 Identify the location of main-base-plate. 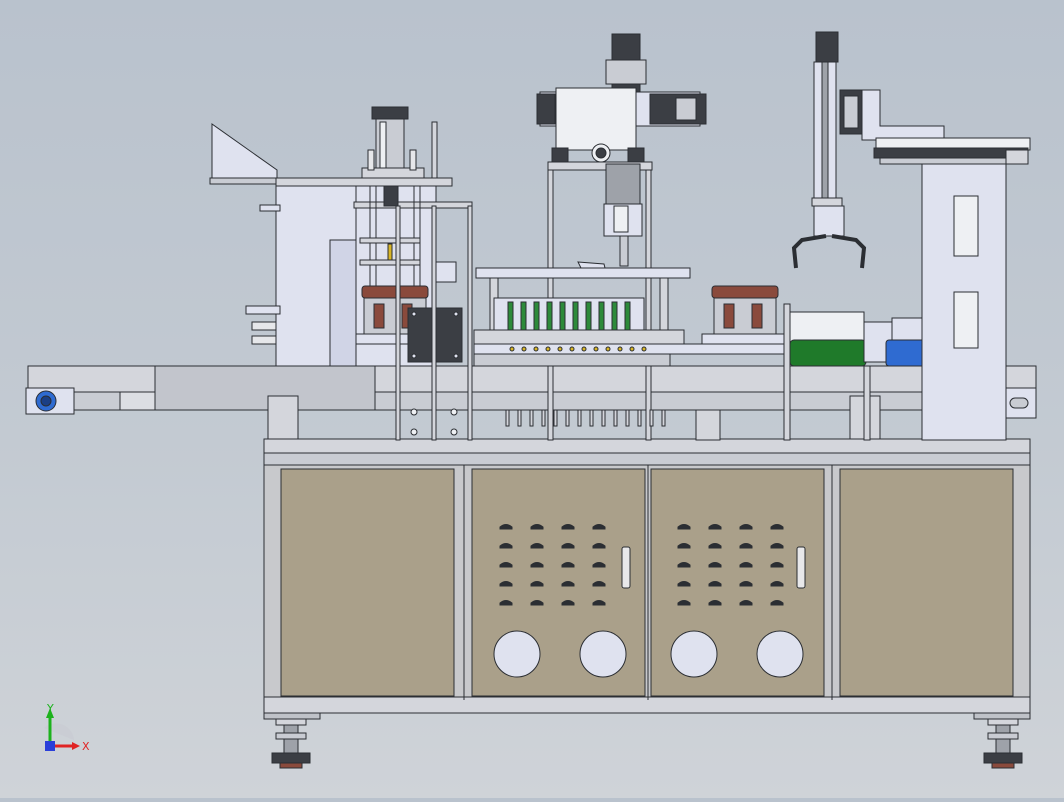
(629, 349).